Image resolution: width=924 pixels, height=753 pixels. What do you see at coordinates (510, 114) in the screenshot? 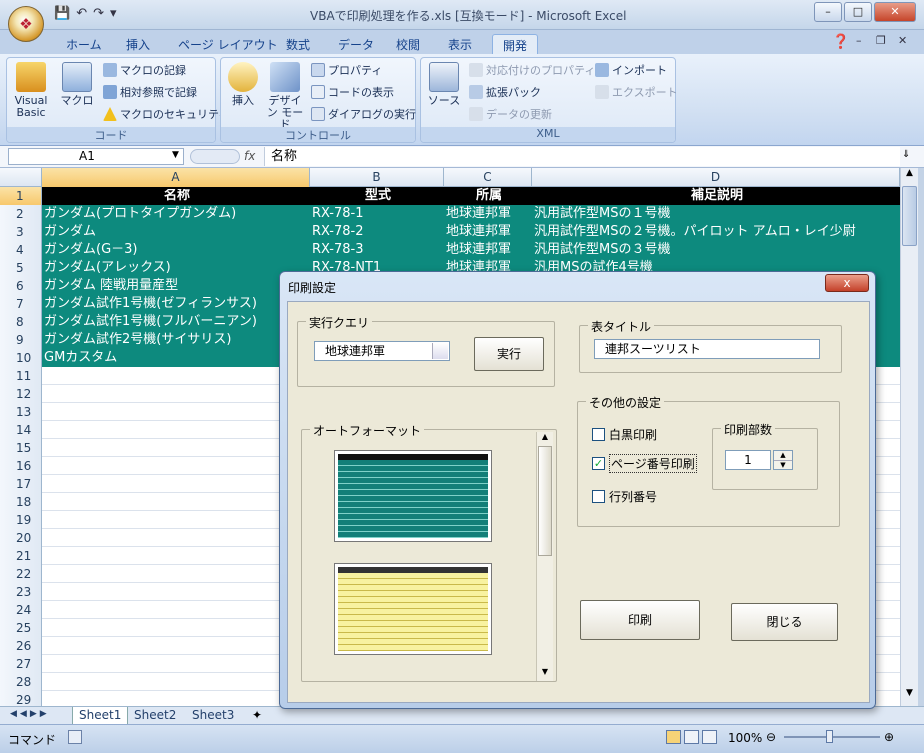
I see `refresh-data-button: データの更新` at bounding box center [510, 114].